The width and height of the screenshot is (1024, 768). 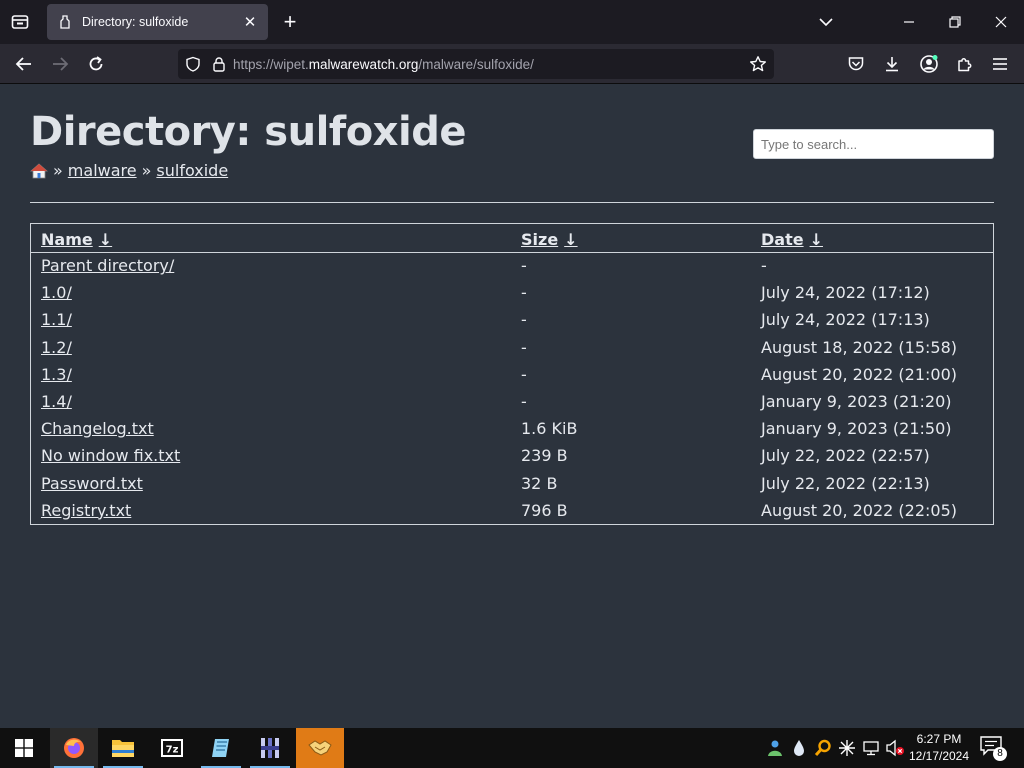 What do you see at coordinates (1000, 64) in the screenshot?
I see `menu-button` at bounding box center [1000, 64].